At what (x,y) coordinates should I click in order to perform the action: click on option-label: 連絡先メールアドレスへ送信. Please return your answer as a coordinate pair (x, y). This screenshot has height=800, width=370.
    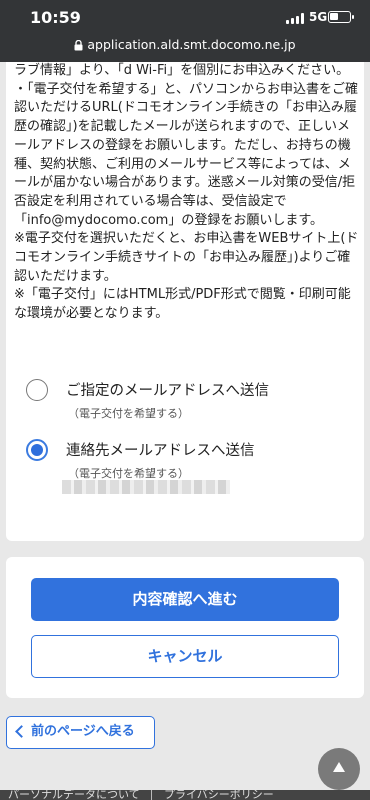
    Looking at the image, I should click on (160, 451).